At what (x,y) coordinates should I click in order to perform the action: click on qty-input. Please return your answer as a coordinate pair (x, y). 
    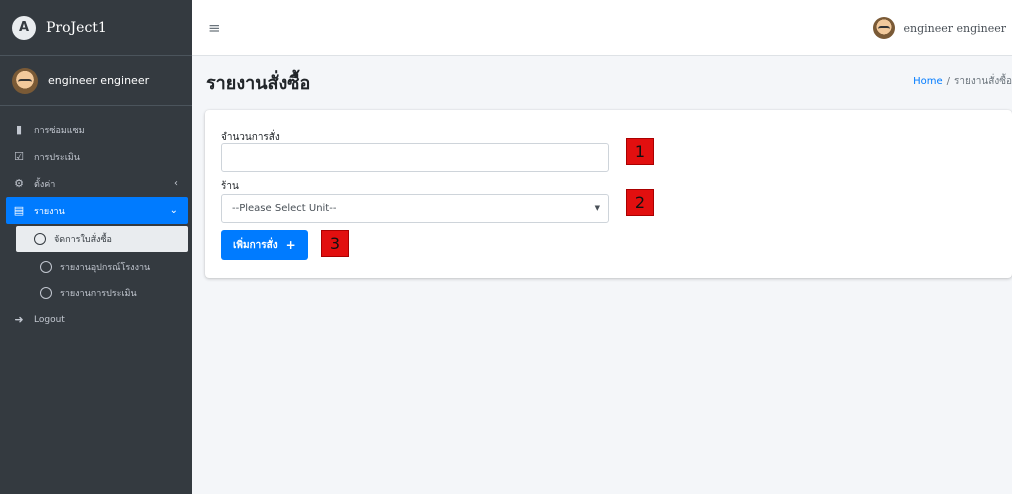
    Looking at the image, I should click on (415, 157).